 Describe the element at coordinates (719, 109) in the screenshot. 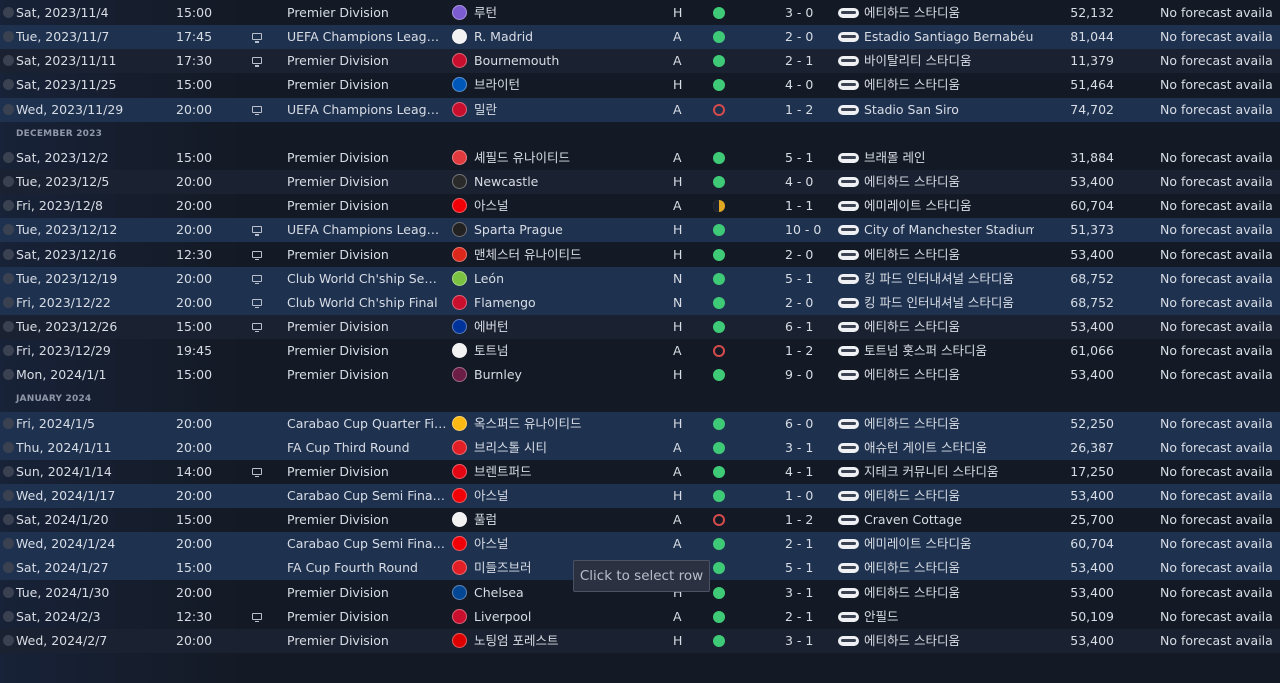

I see `result-loss-icon` at that location.